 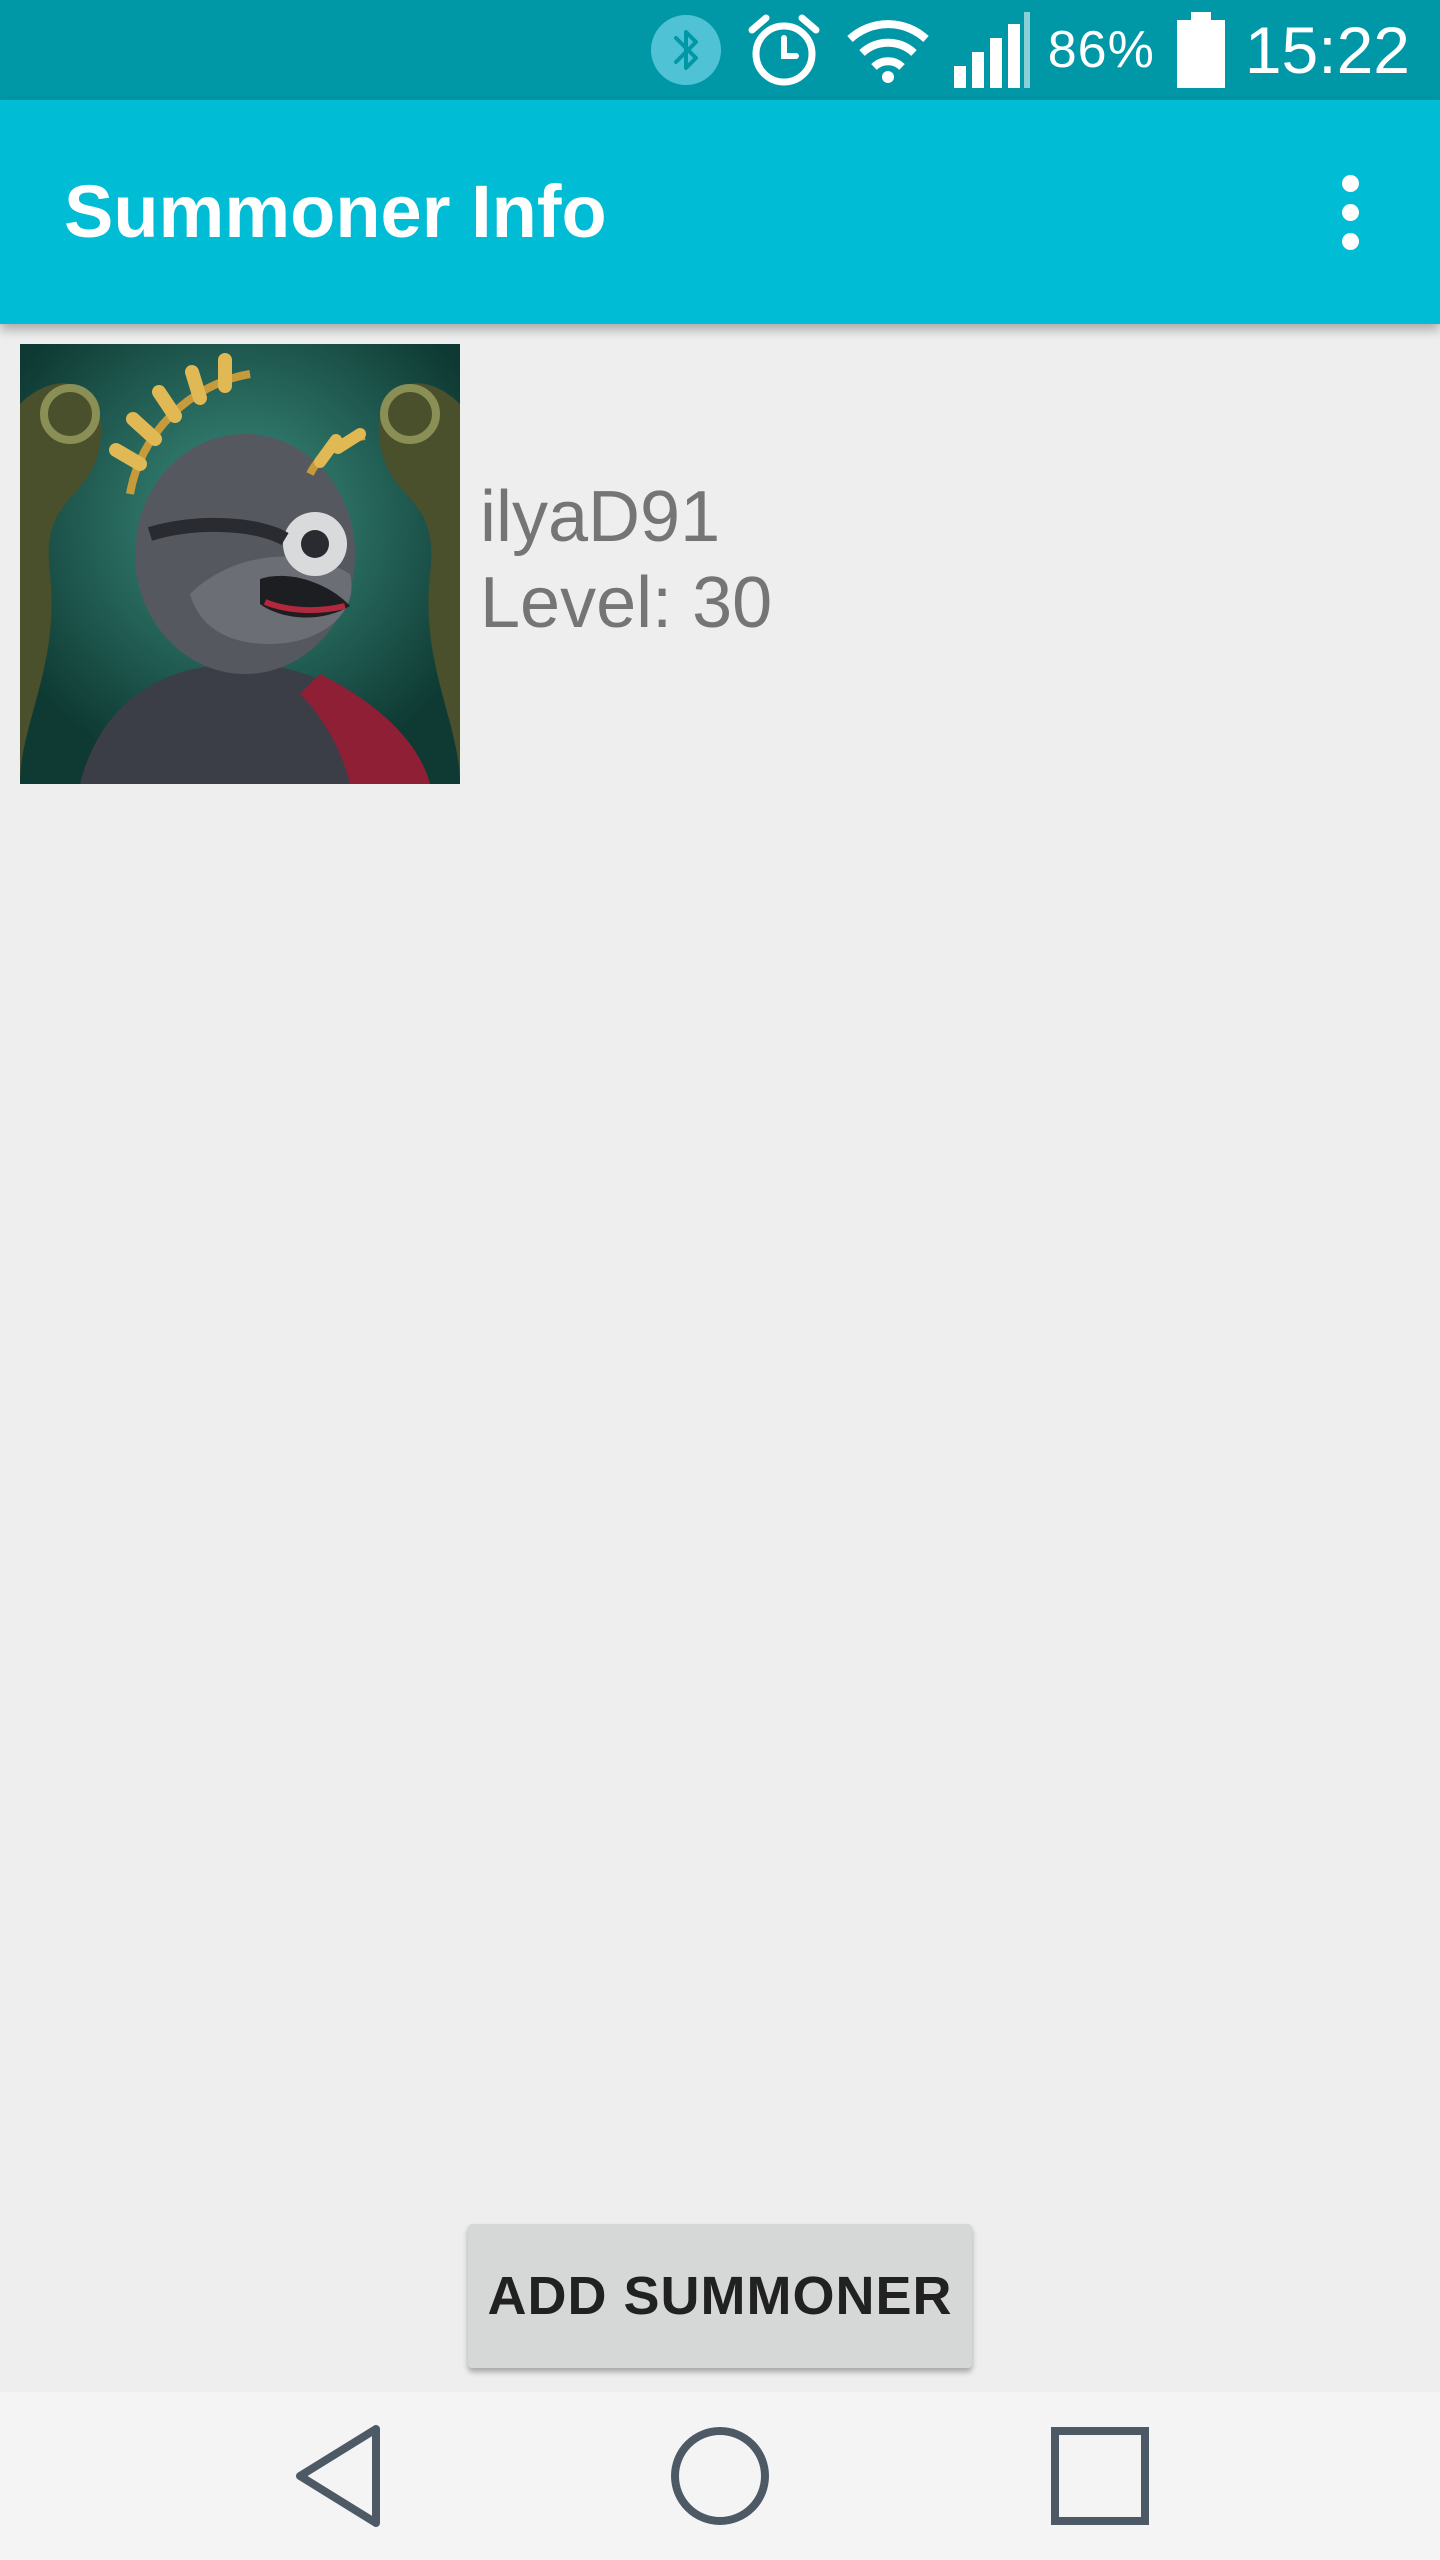 I want to click on status-clock: 15:22, so click(x=1327, y=50).